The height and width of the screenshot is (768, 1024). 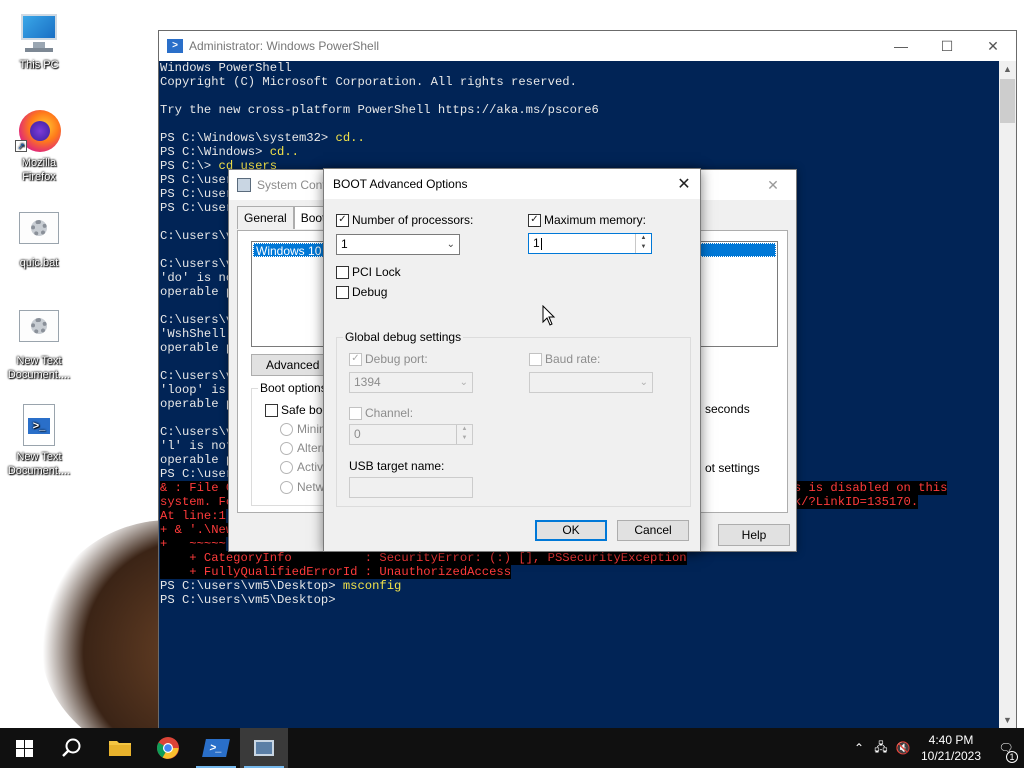 What do you see at coordinates (1007, 101) in the screenshot?
I see `scrollbar-thumb` at bounding box center [1007, 101].